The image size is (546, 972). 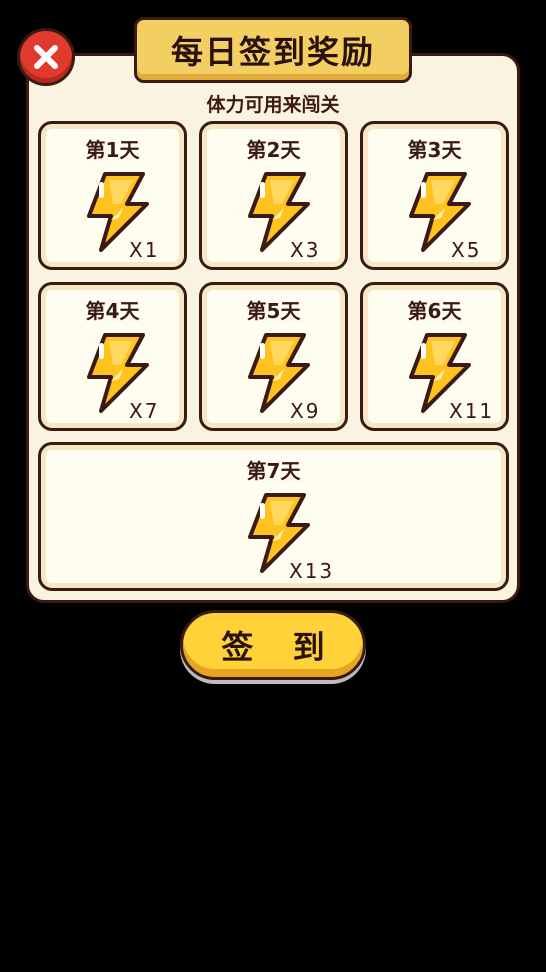 I want to click on reward-day-label: 第5天, so click(x=273, y=311).